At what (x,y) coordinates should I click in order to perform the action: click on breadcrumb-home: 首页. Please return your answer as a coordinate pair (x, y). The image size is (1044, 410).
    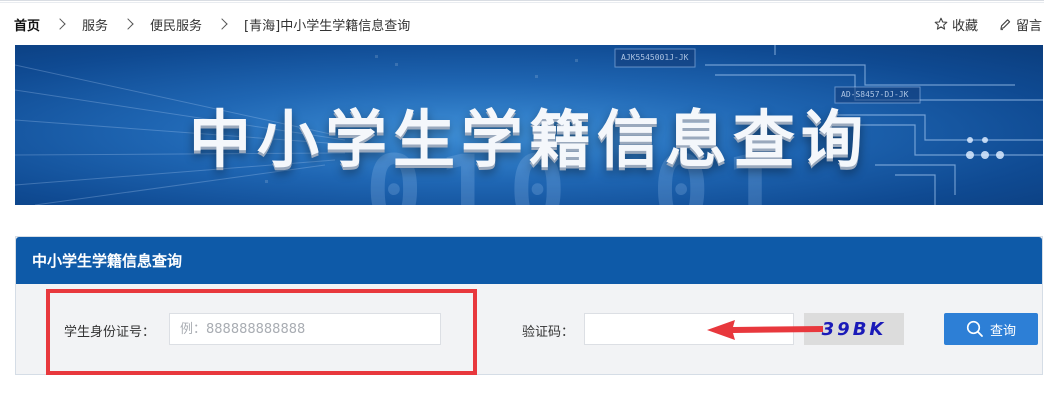
    Looking at the image, I should click on (27, 24).